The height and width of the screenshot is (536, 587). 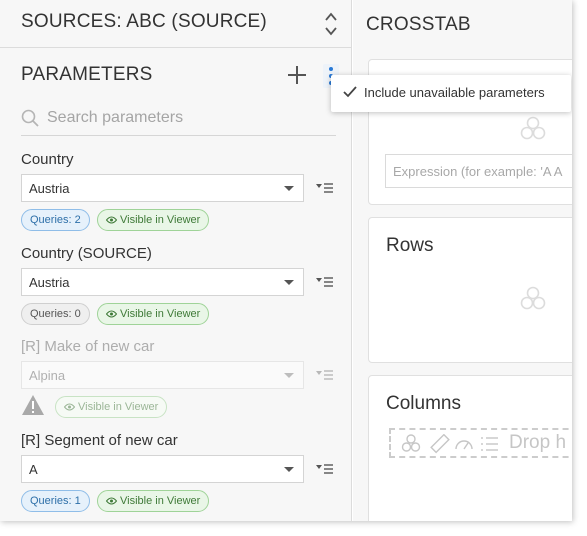 I want to click on options-menu: Include unavailable parameters, so click(x=451, y=93).